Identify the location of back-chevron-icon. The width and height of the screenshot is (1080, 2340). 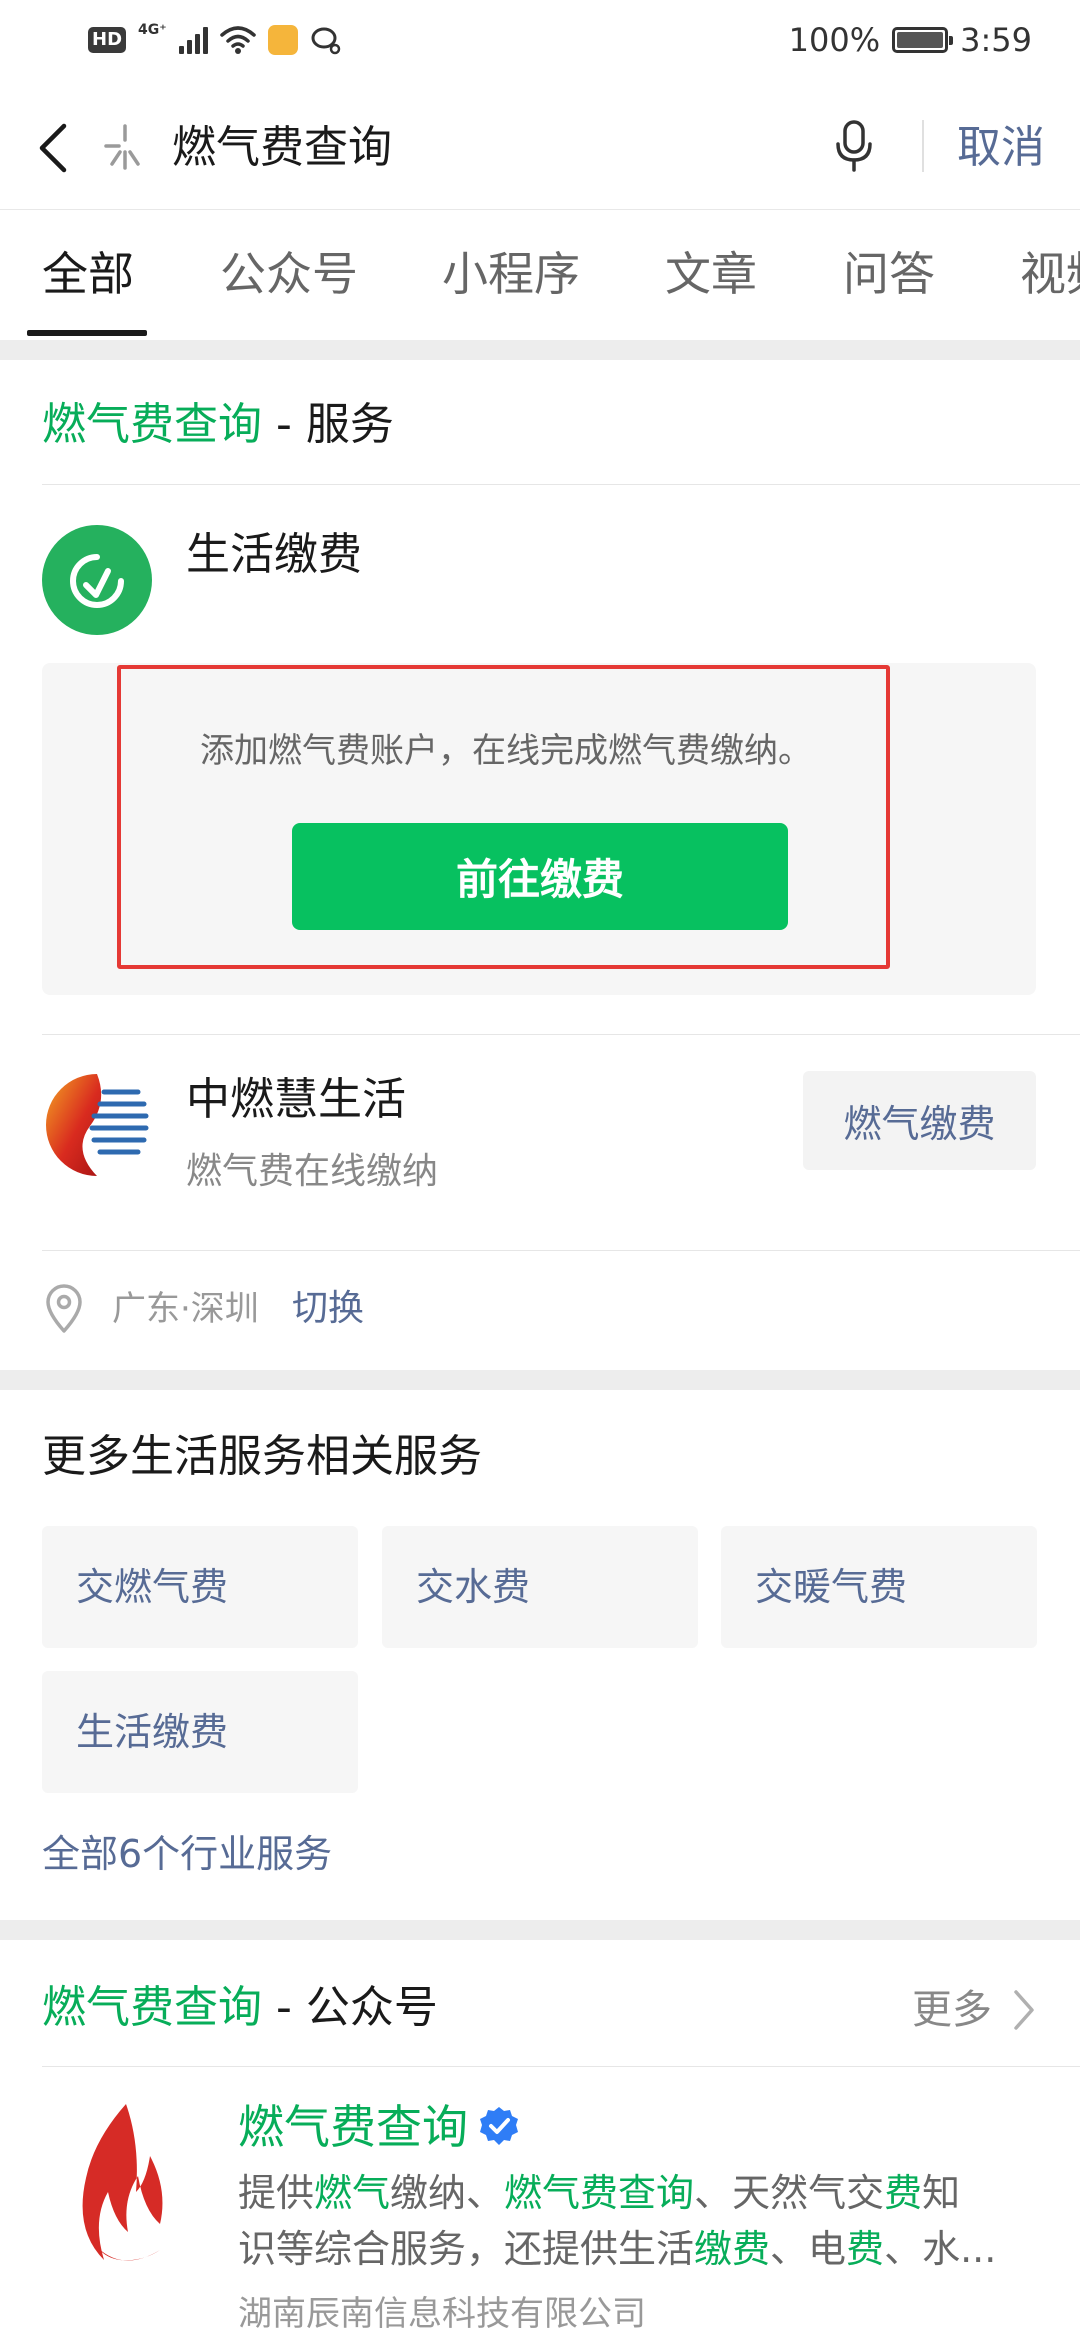
(55, 148).